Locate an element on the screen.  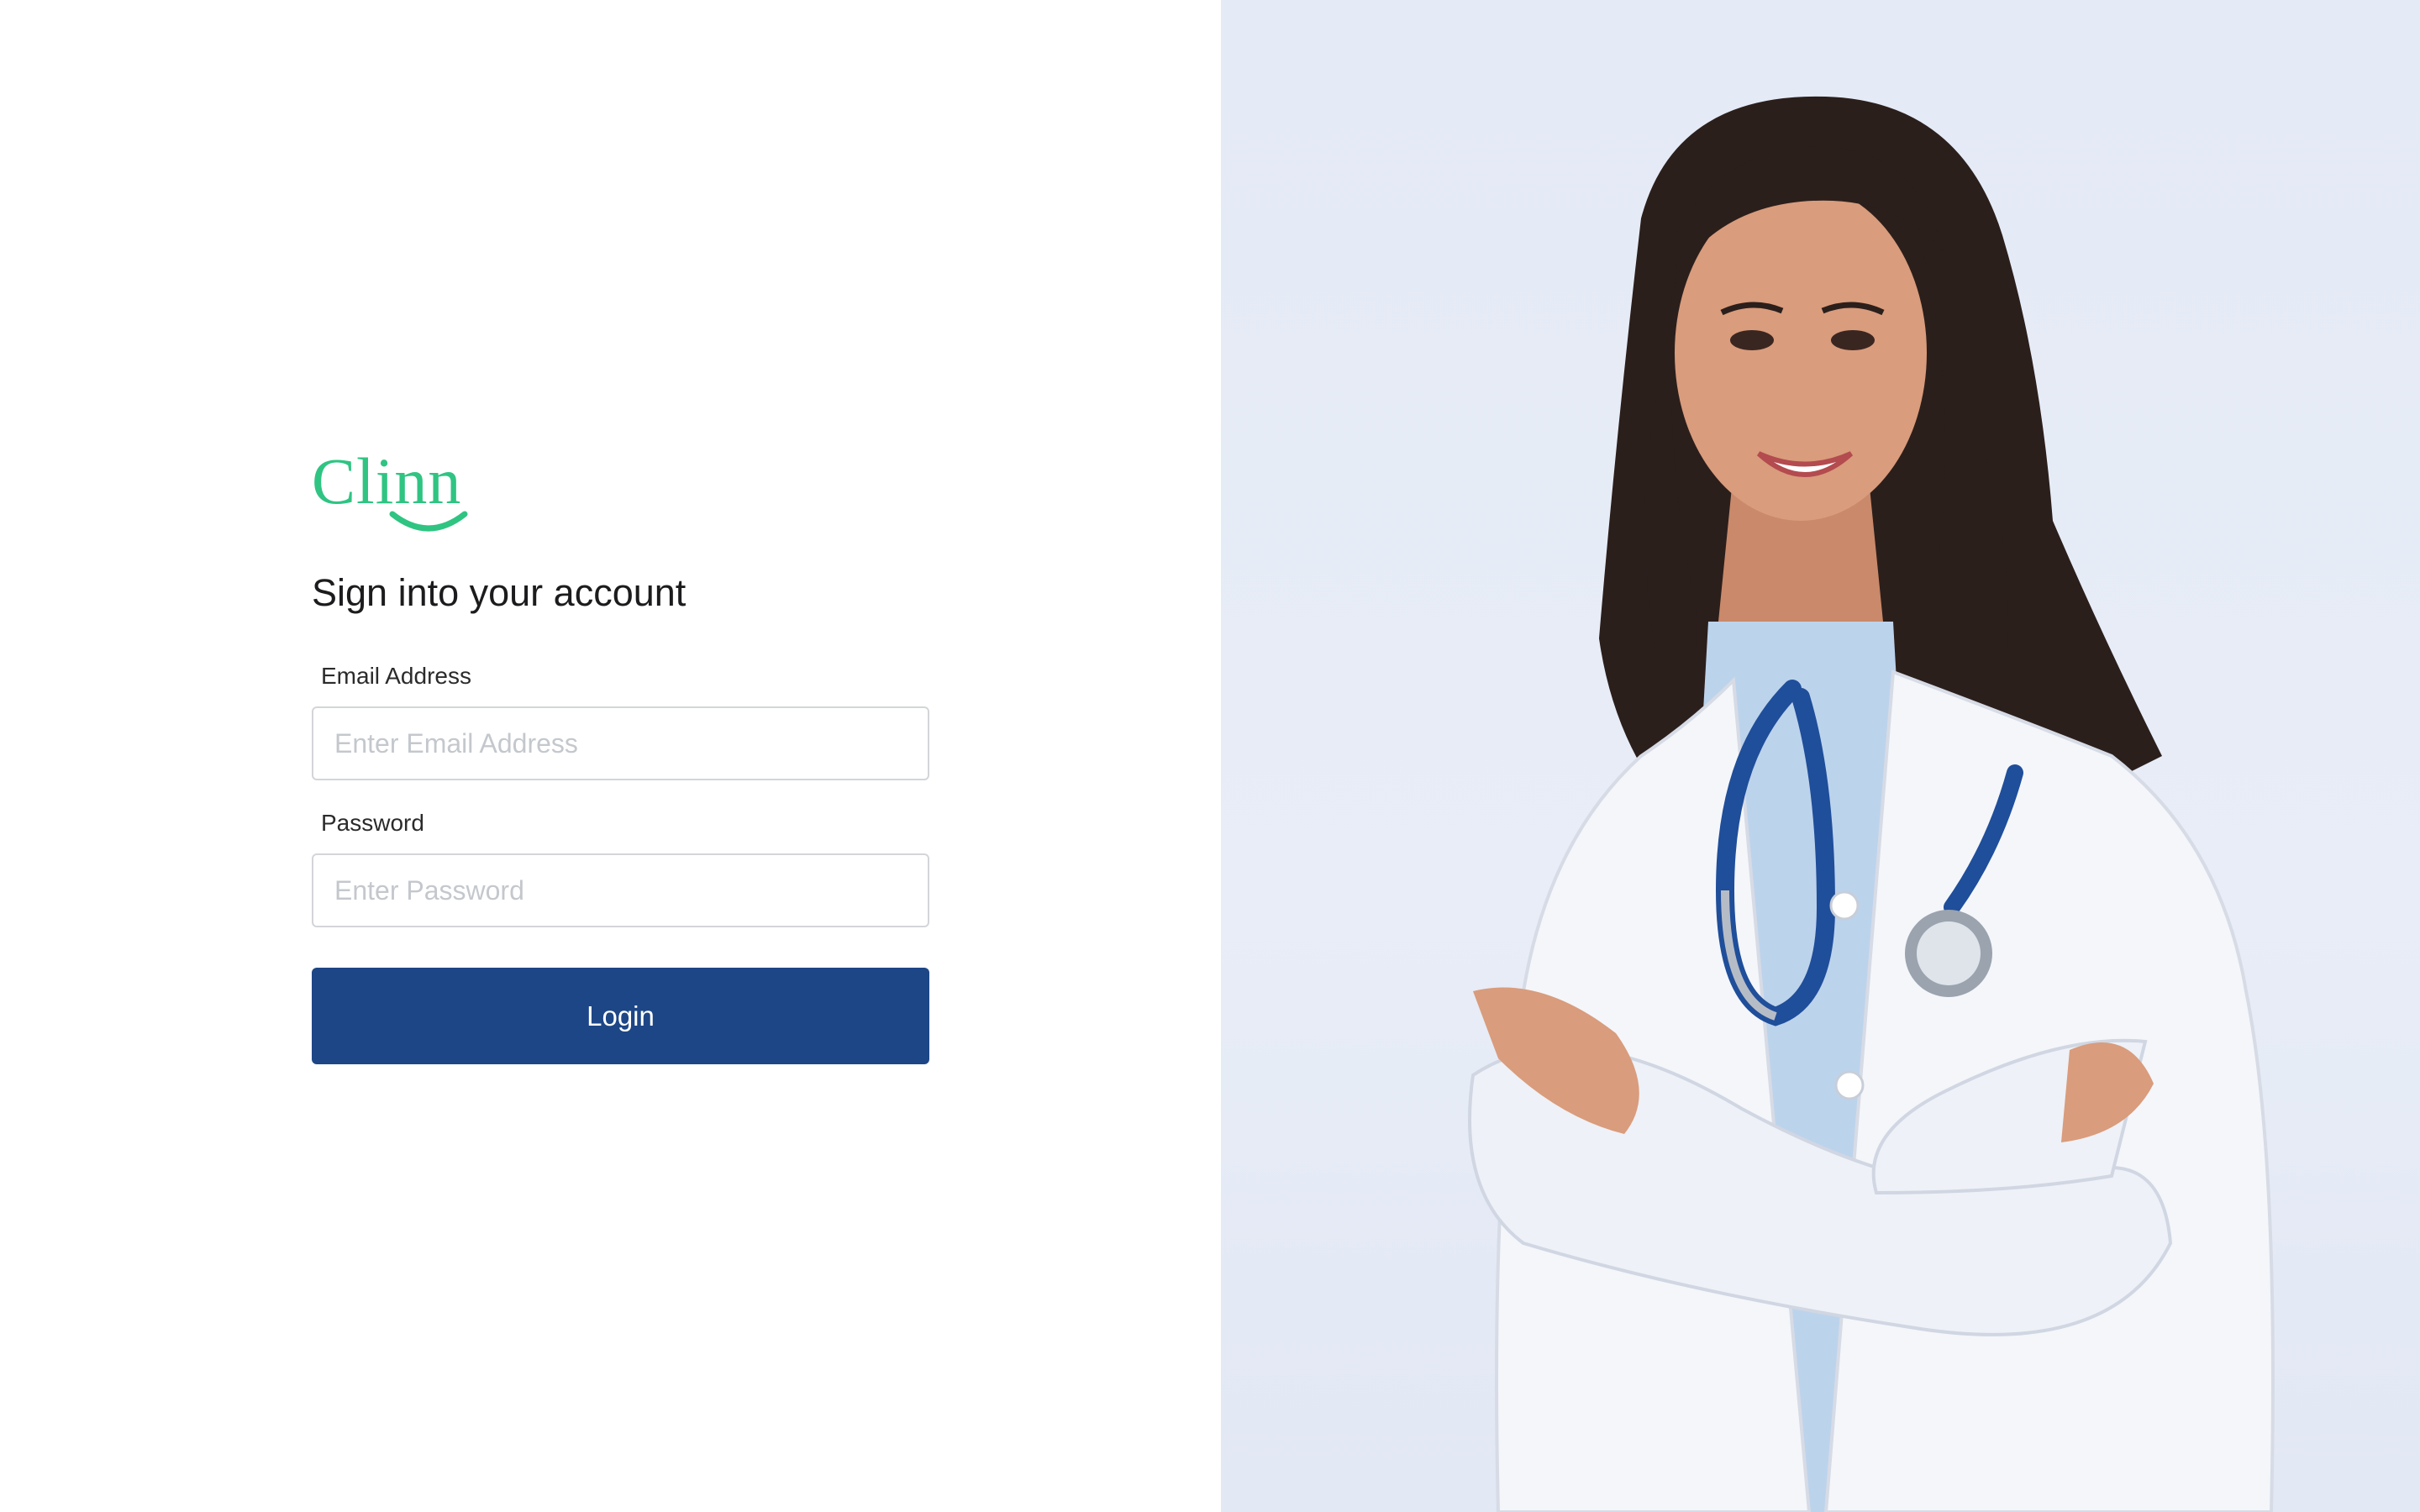
password-label: Password is located at coordinates (372, 823).